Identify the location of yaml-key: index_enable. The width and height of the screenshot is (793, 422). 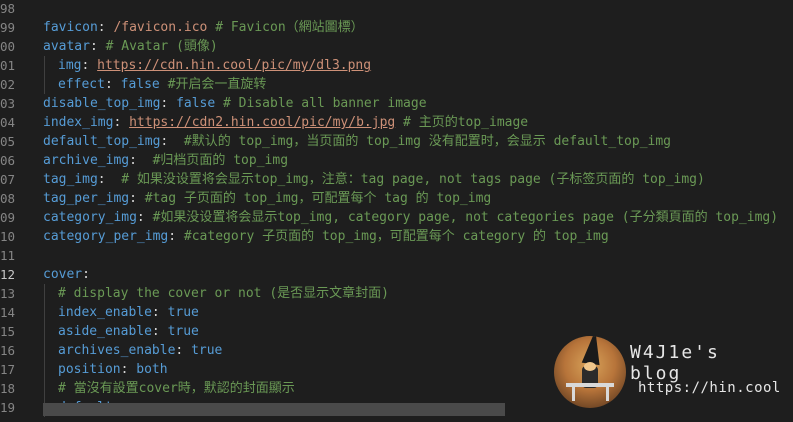
(105, 312).